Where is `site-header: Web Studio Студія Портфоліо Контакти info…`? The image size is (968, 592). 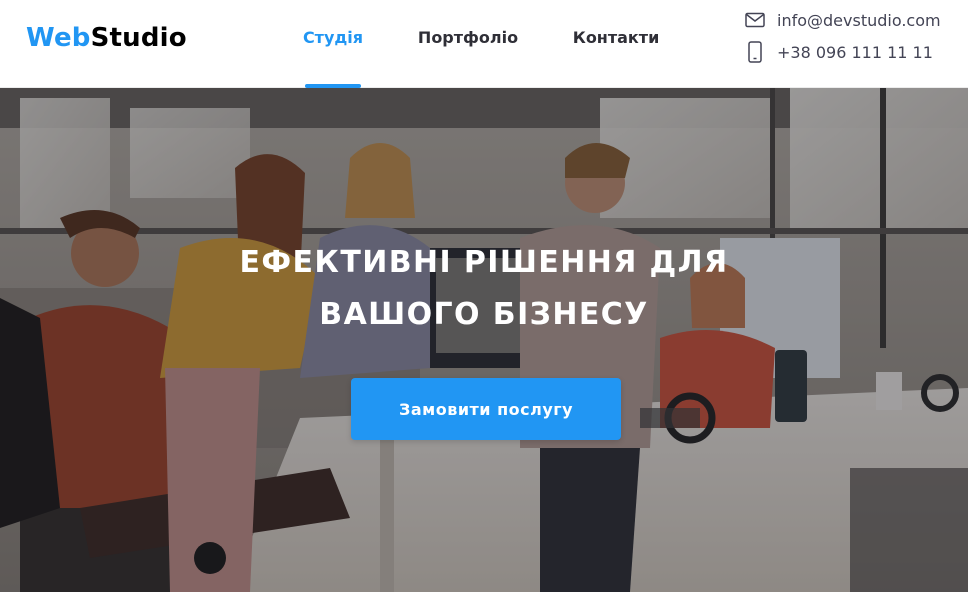
site-header: Web Studio Студія Портфоліо Контакти info… is located at coordinates (484, 44).